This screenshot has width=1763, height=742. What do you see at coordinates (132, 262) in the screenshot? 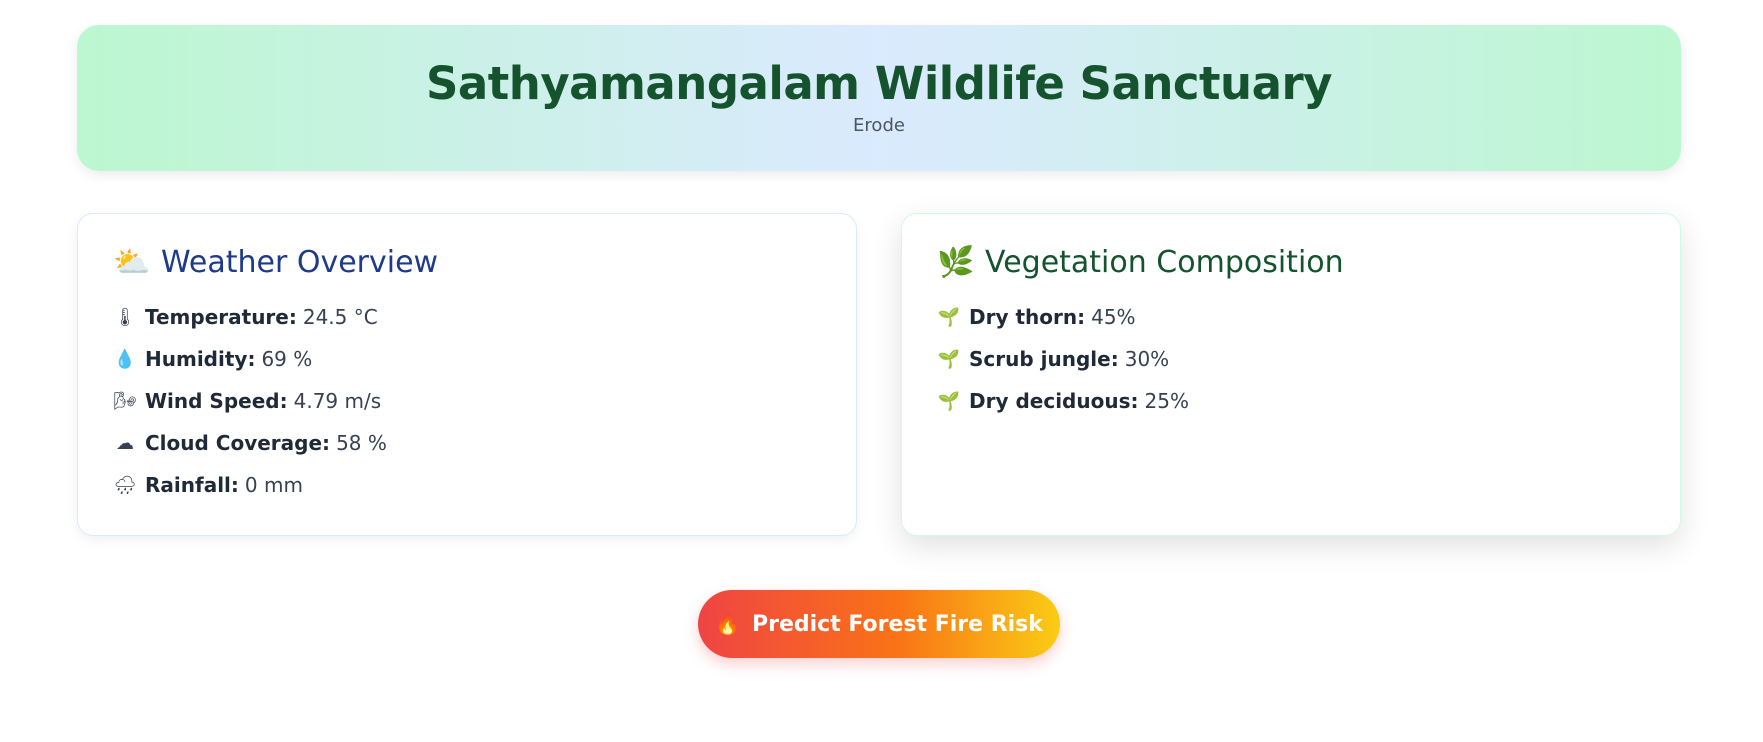
I see `sun-behind-cloud-icon: ⛅` at bounding box center [132, 262].